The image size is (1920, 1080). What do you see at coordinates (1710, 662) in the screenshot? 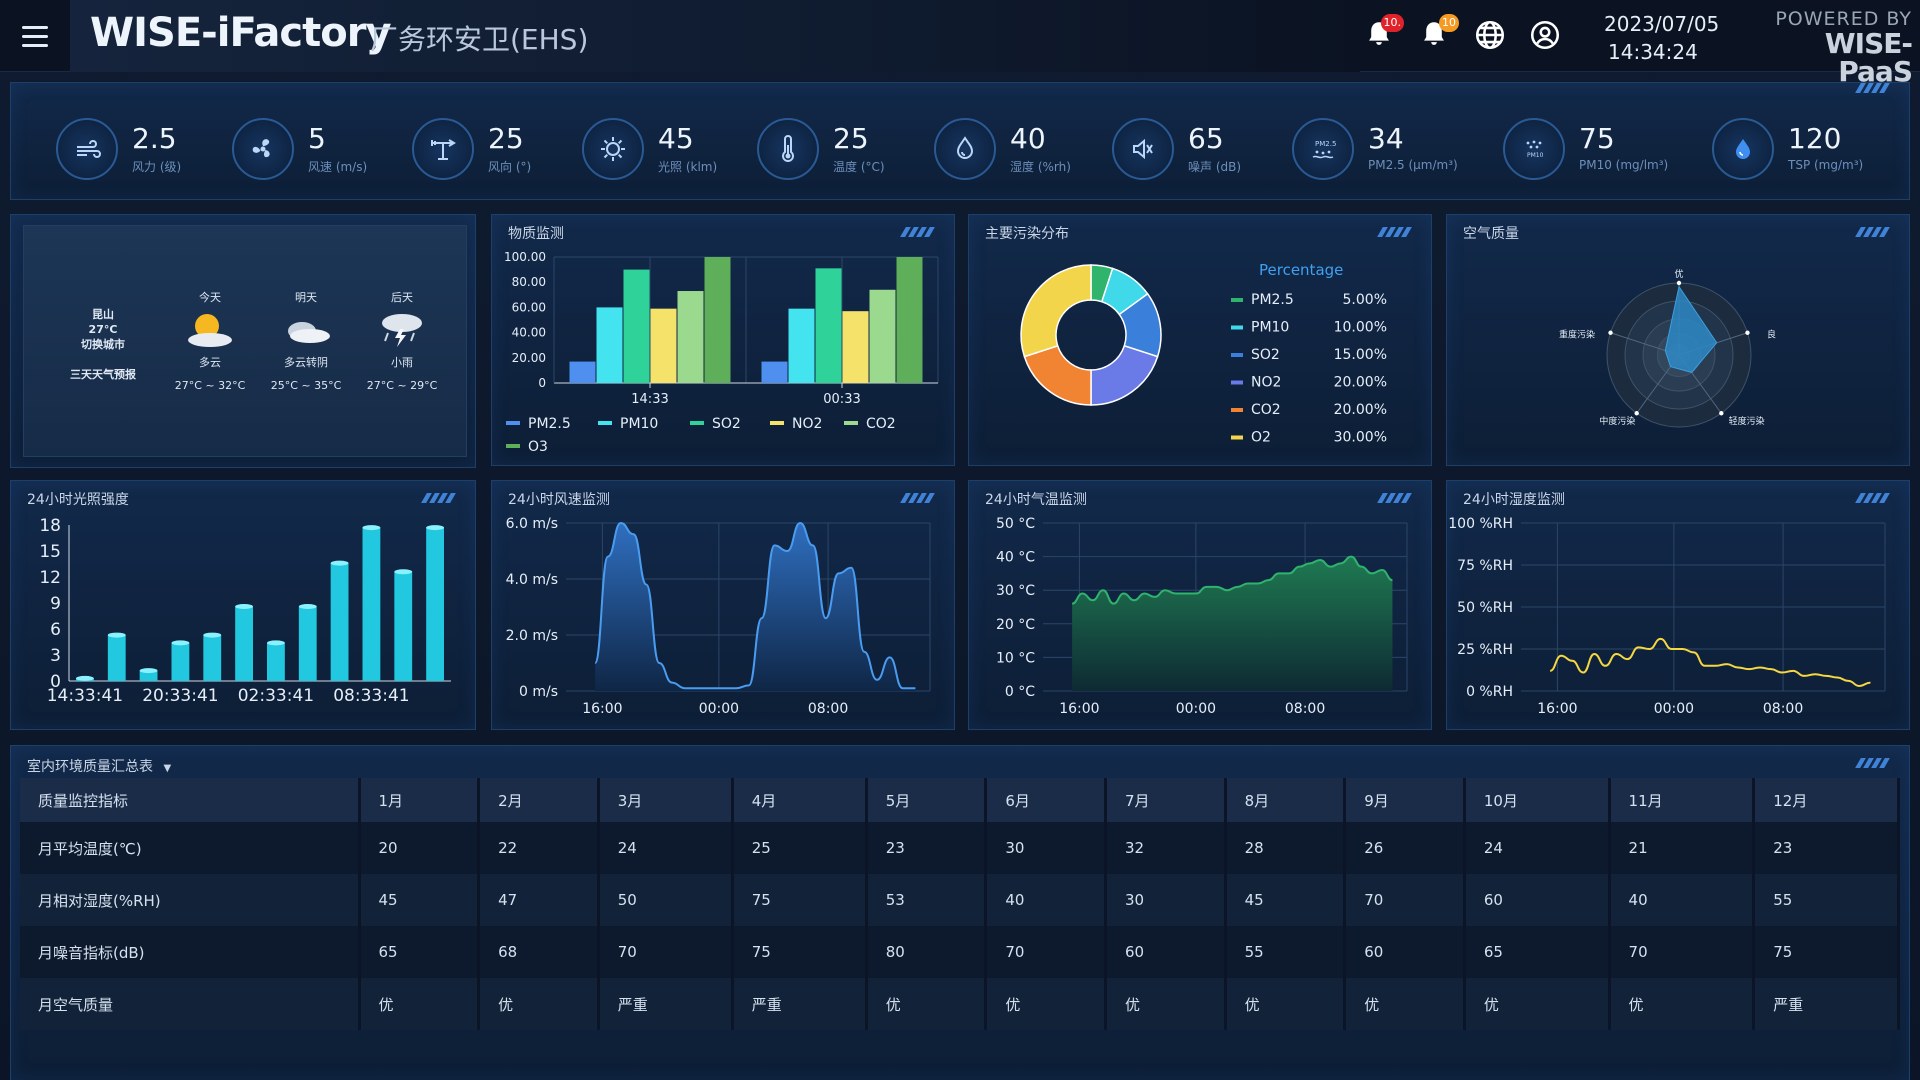
I see `series-line` at bounding box center [1710, 662].